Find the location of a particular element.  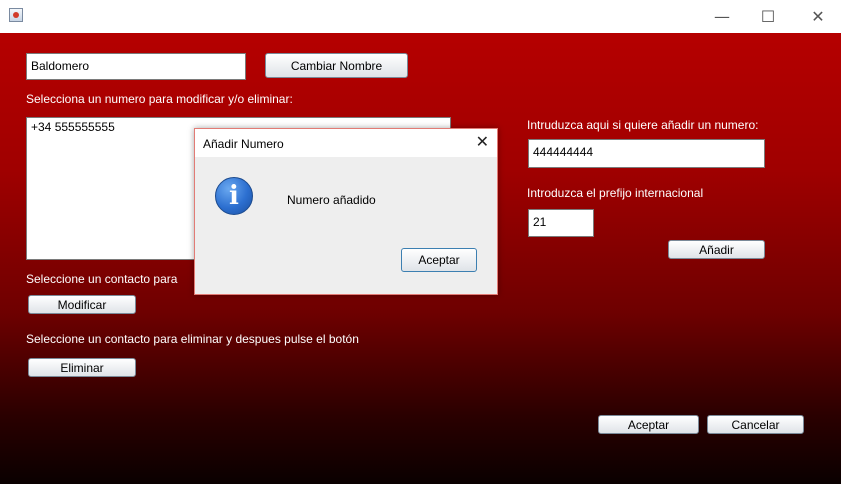

prefix-label: Introduzca el prefijo internacional is located at coordinates (615, 193).